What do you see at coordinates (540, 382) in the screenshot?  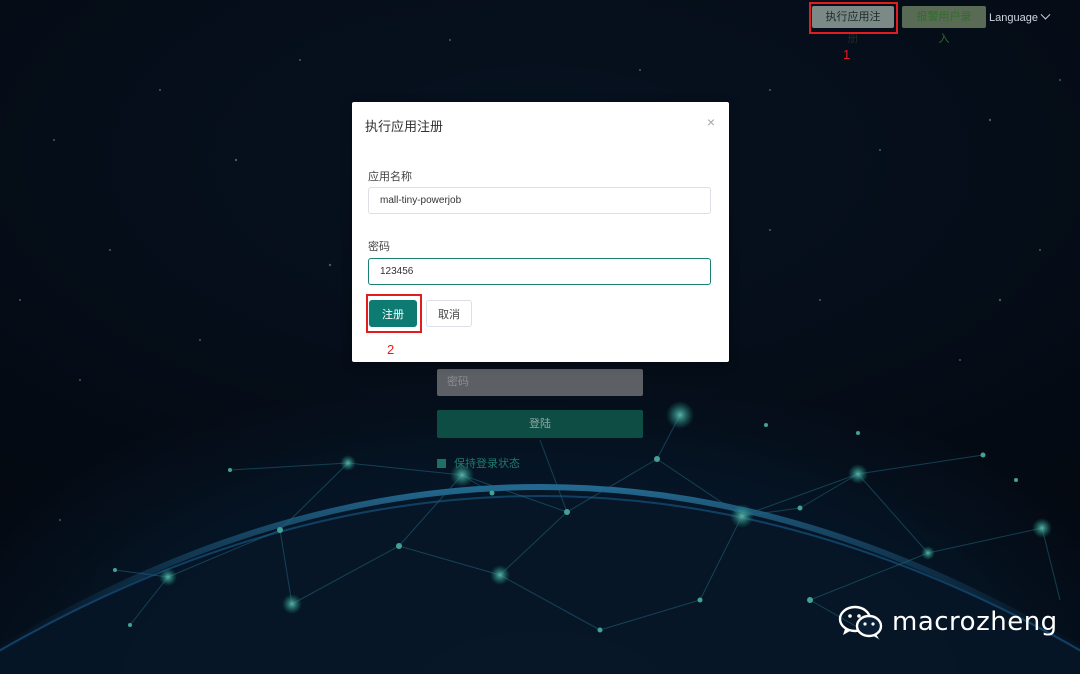 I see `login-password-input: 密码` at bounding box center [540, 382].